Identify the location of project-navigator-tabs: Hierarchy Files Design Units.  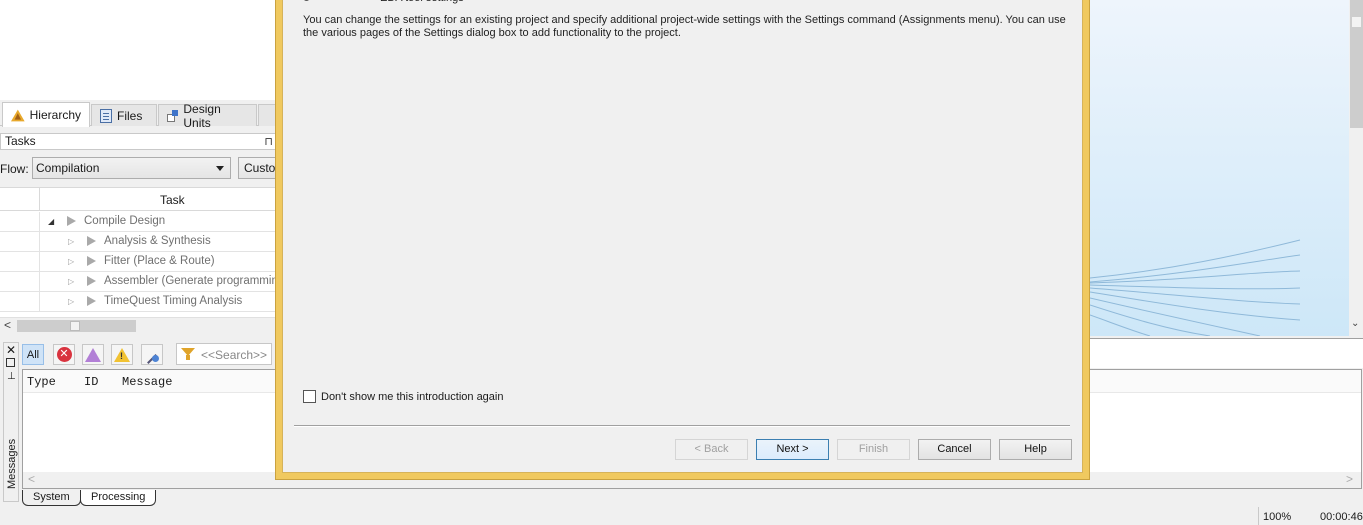
(144, 116).